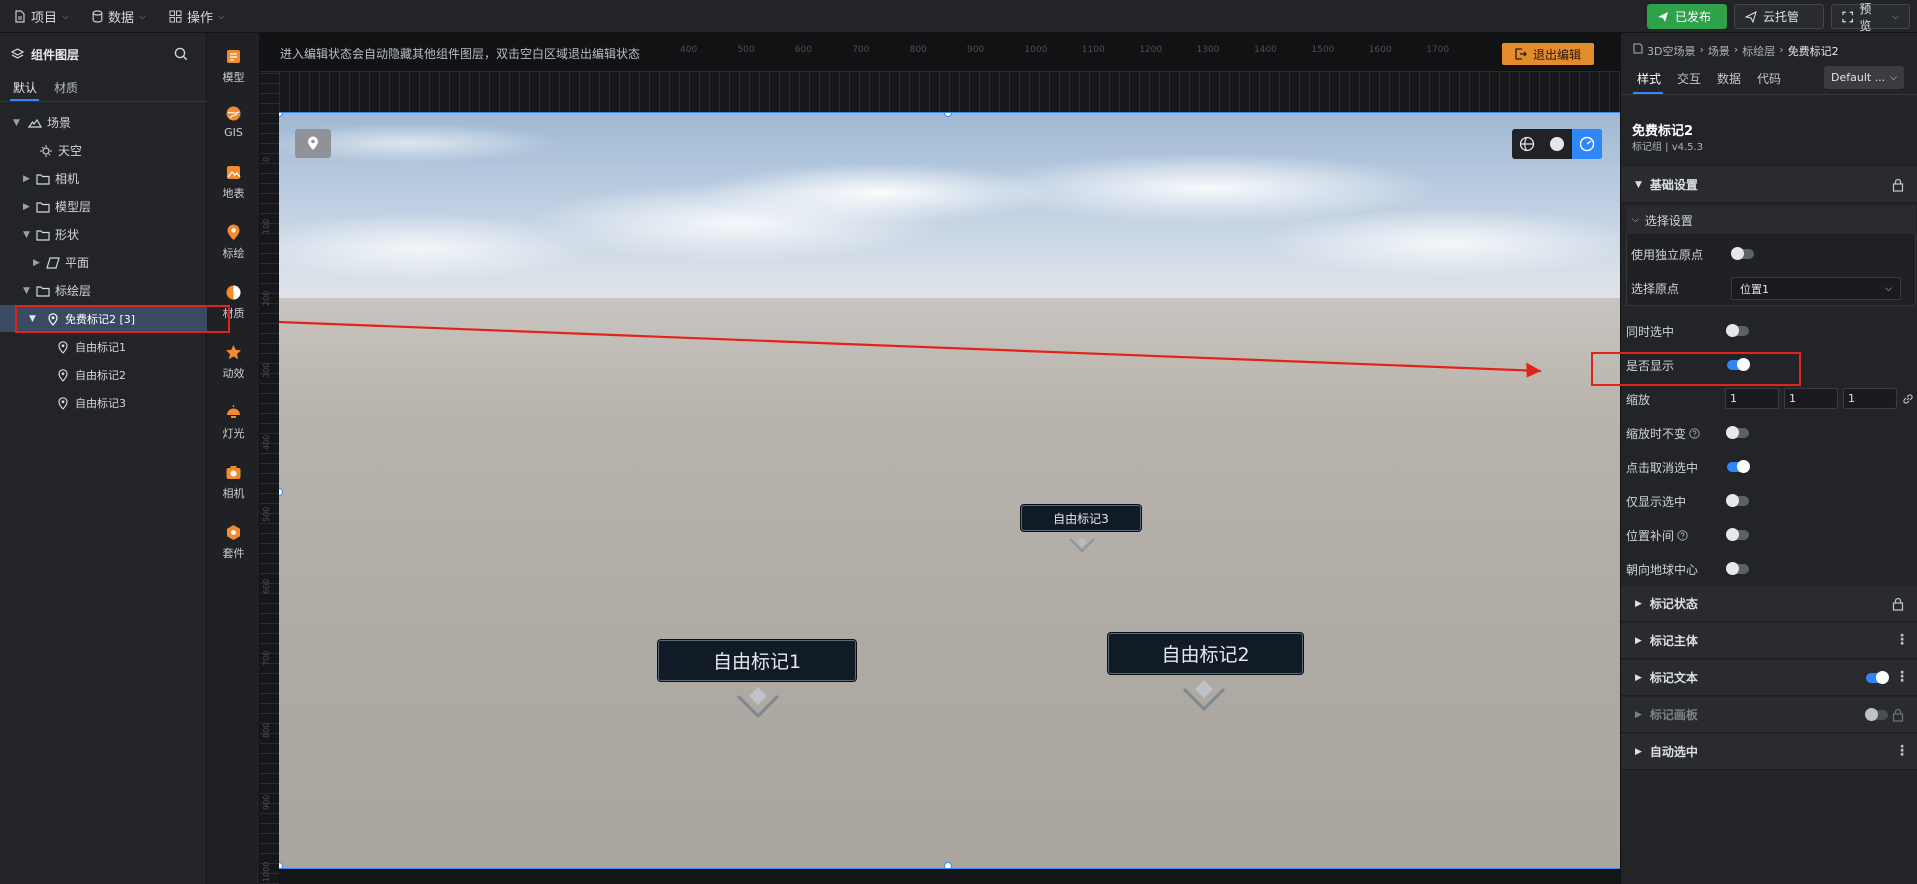  I want to click on use-origin-toggle, so click(1742, 253).